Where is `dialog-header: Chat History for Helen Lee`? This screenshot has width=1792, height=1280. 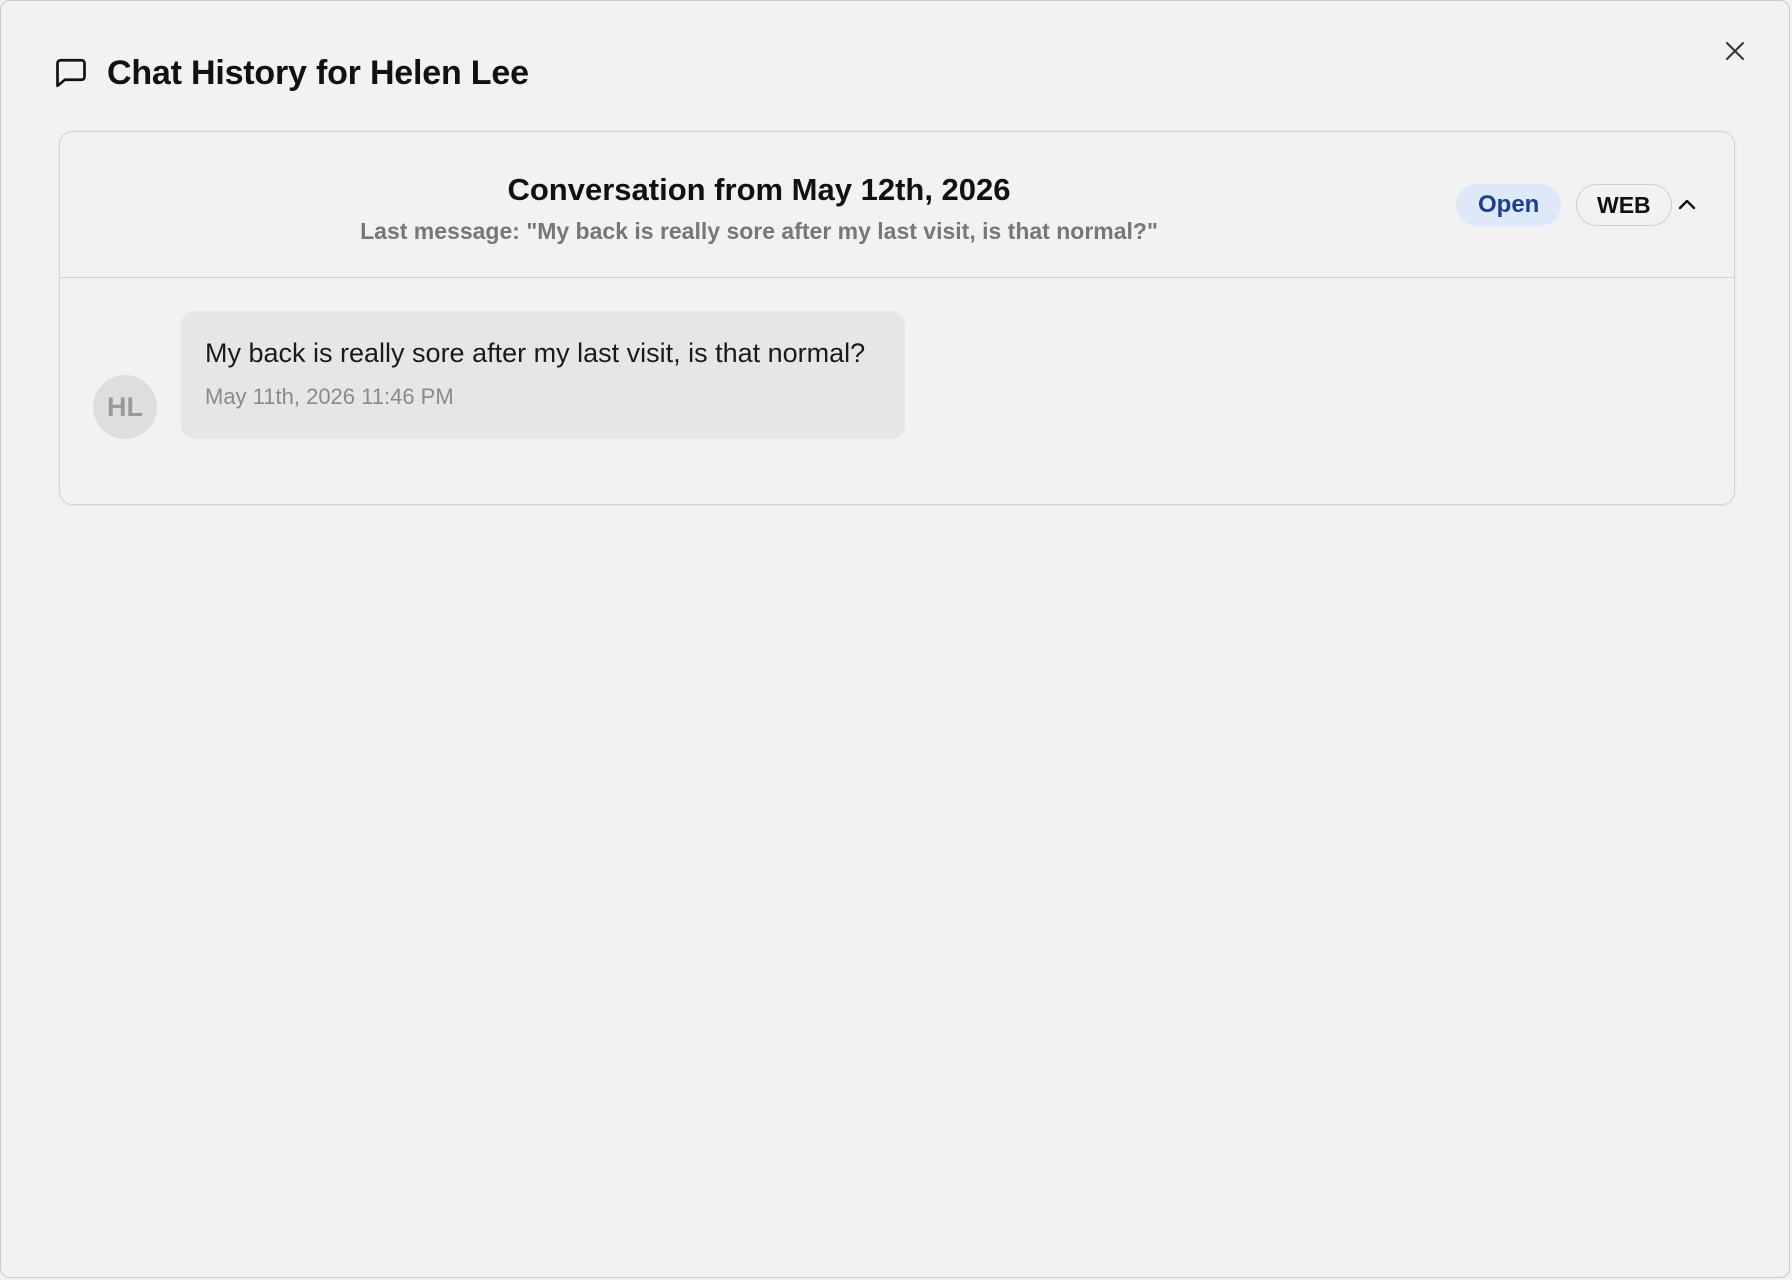 dialog-header: Chat History for Helen Lee is located at coordinates (291, 73).